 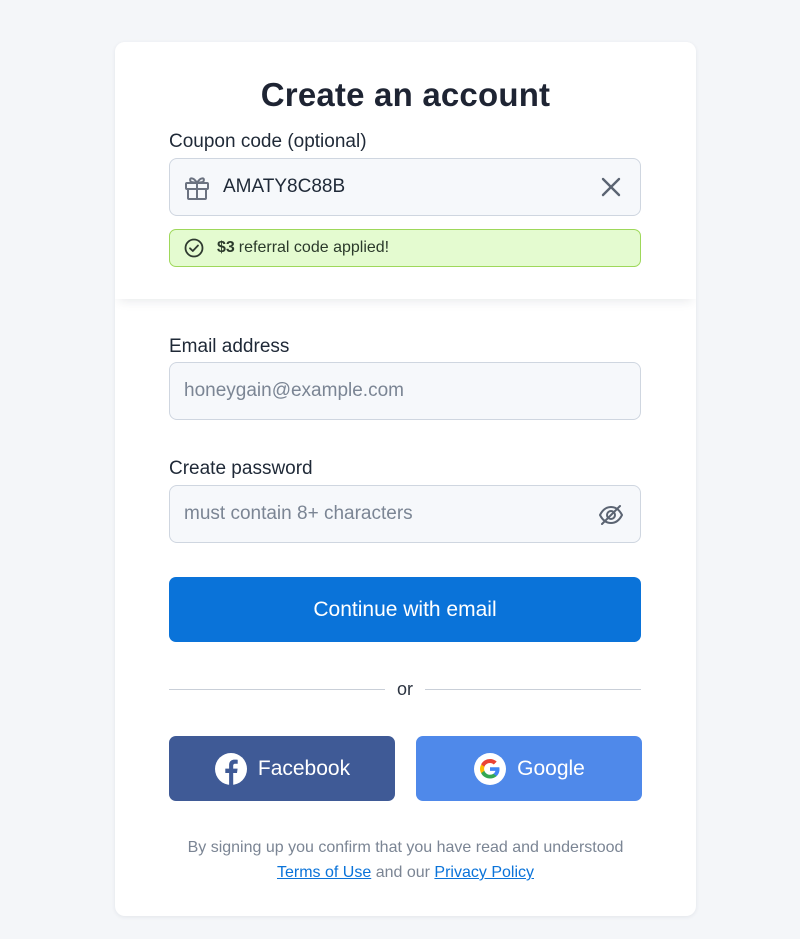 What do you see at coordinates (404, 689) in the screenshot?
I see `divider-text: or` at bounding box center [404, 689].